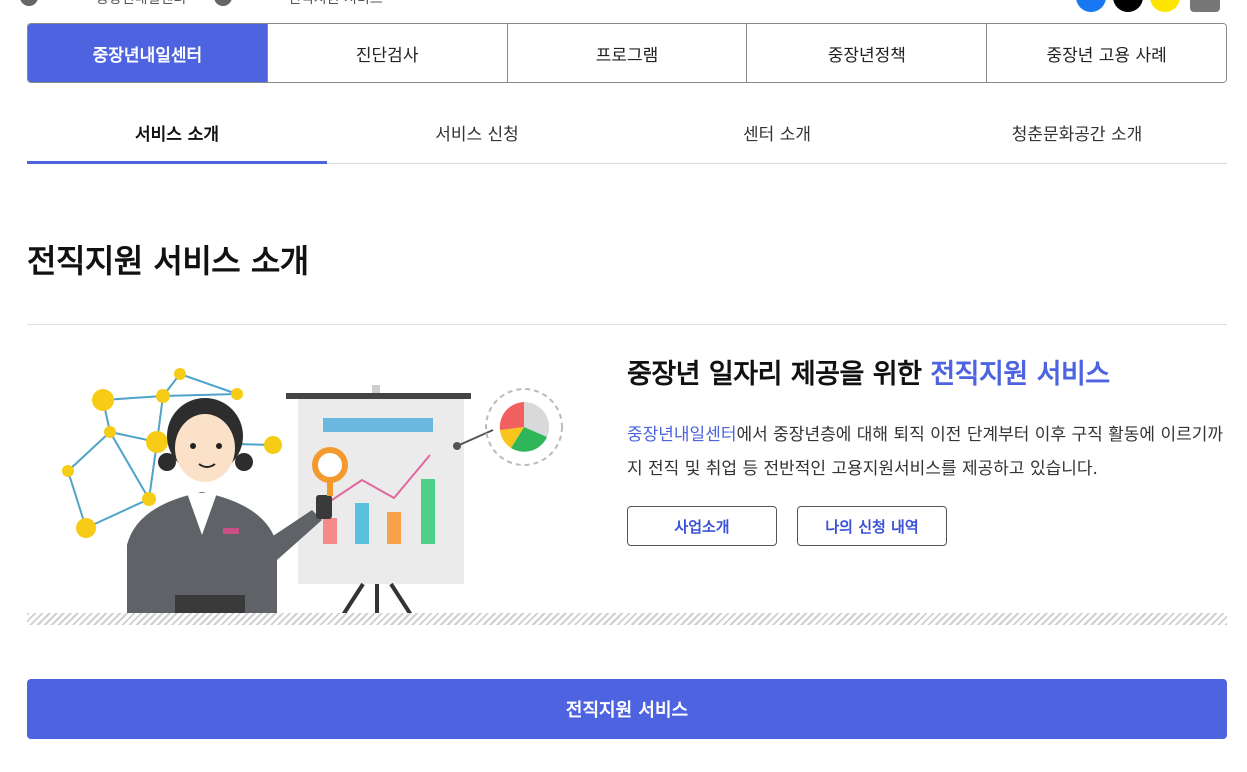  What do you see at coordinates (702, 526) in the screenshot?
I see `business-intro-button: 사업소개` at bounding box center [702, 526].